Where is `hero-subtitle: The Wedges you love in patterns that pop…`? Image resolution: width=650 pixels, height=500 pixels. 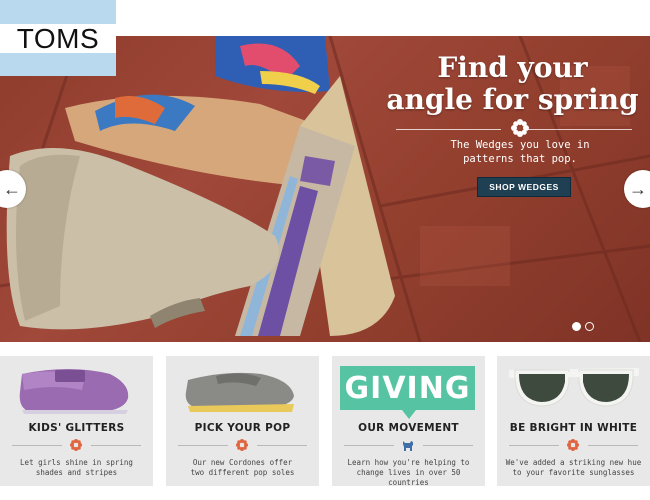
hero-subtitle: The Wedges you love in patterns that pop… is located at coordinates (520, 152).